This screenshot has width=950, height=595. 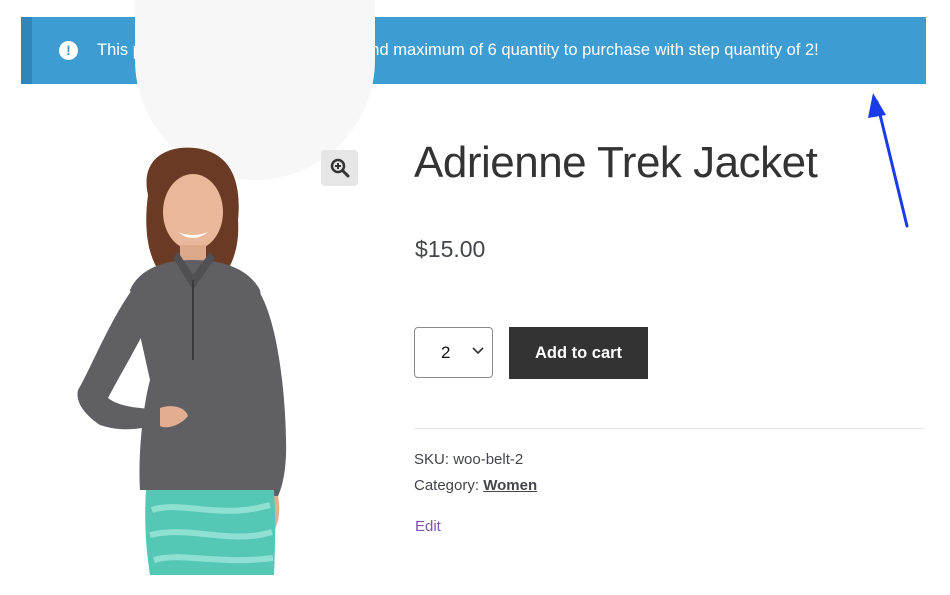 I want to click on magnifier-zoom-icon, so click(x=339, y=168).